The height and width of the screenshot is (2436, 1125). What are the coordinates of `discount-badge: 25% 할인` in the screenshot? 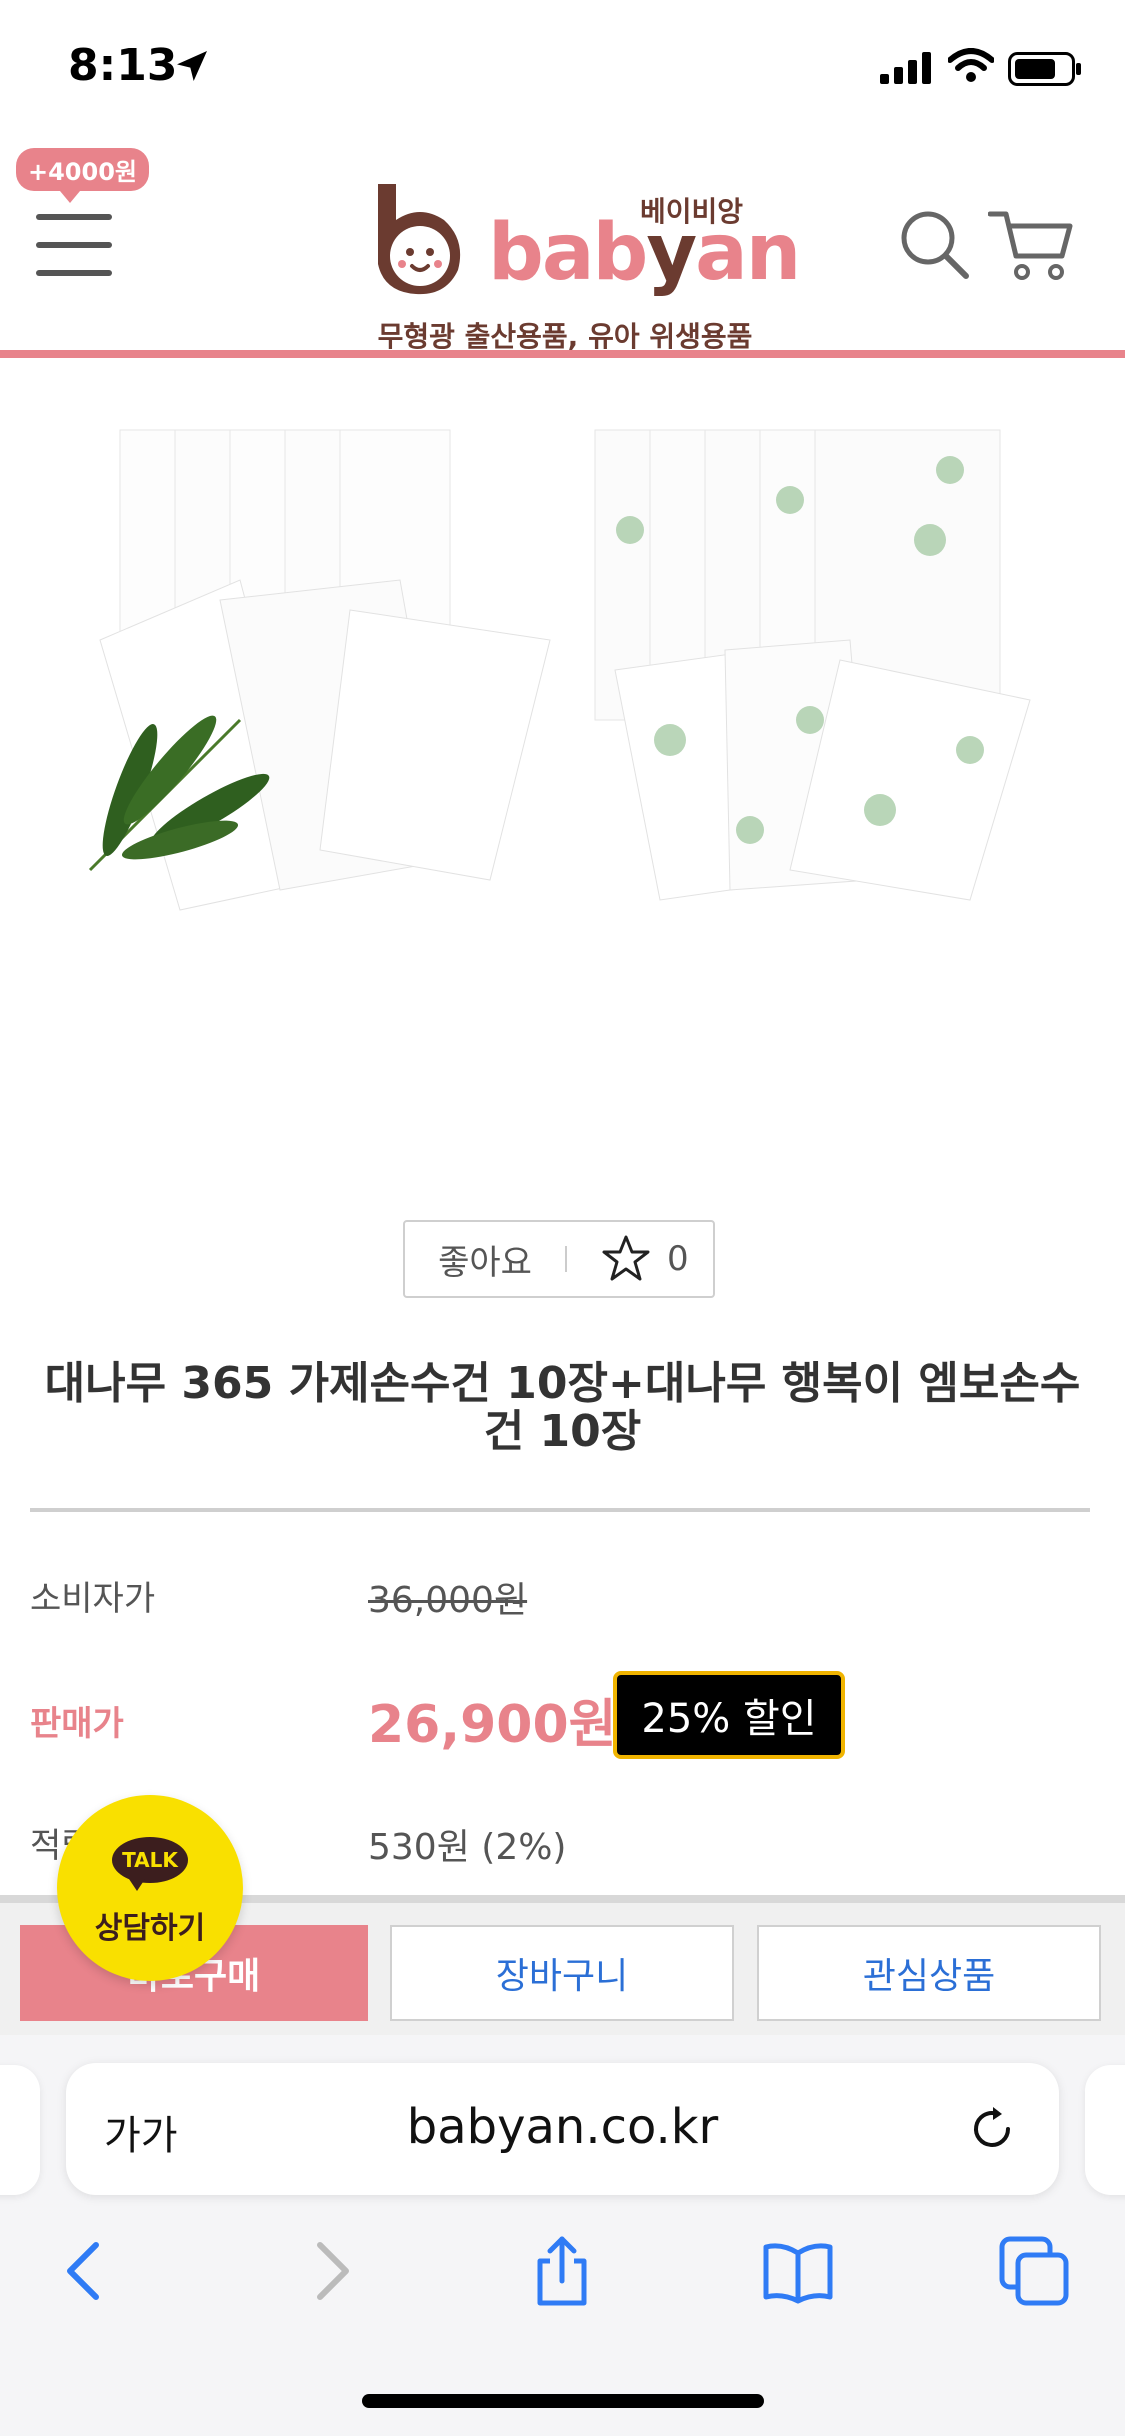 It's located at (729, 1715).